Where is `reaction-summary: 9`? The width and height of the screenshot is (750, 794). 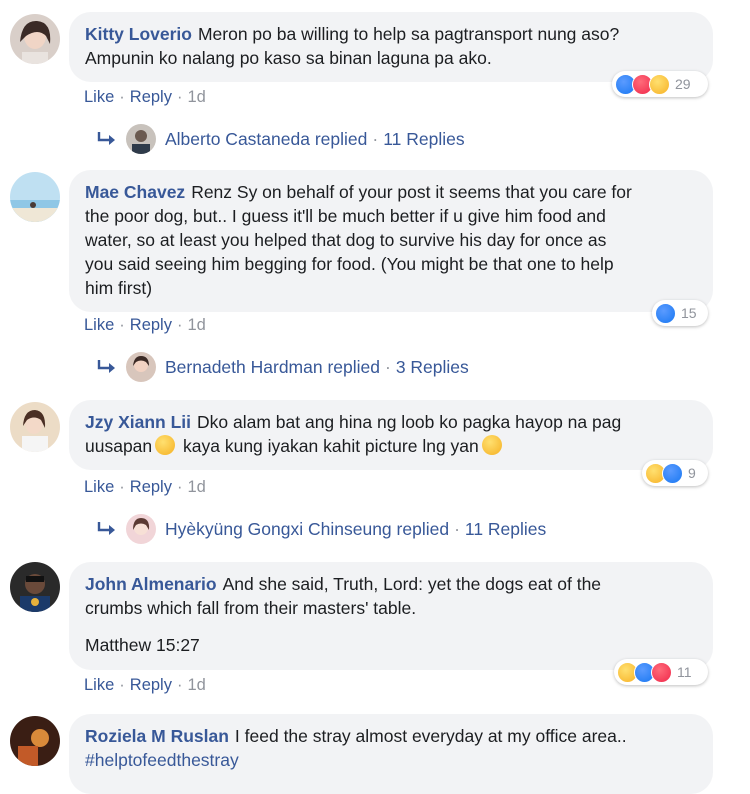 reaction-summary: 9 is located at coordinates (675, 473).